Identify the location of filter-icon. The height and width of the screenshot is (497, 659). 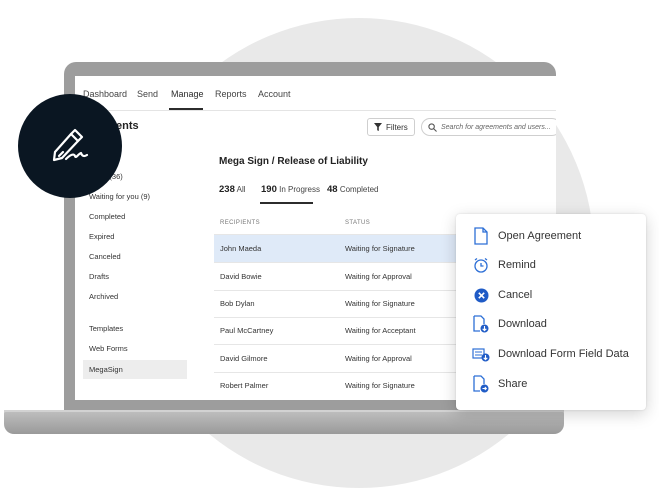
(378, 127).